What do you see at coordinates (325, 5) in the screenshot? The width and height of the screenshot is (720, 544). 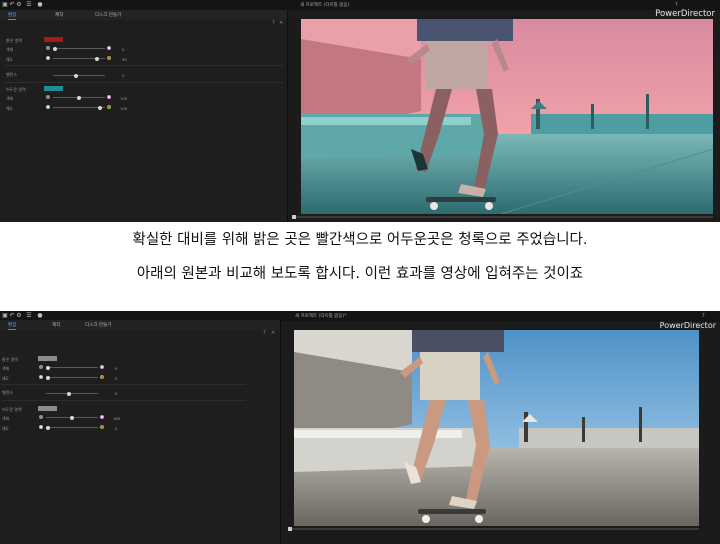 I see `window-title: 새 프로젝트 (타이틀 없음)` at bounding box center [325, 5].